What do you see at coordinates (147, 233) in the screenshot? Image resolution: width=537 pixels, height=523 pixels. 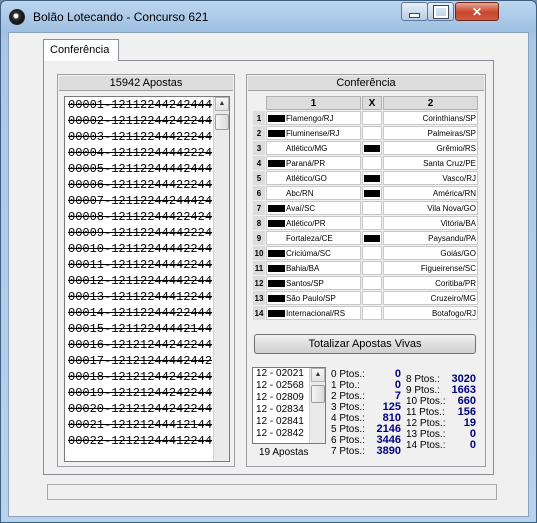 I see `bet-row: 00009-12112244442224` at bounding box center [147, 233].